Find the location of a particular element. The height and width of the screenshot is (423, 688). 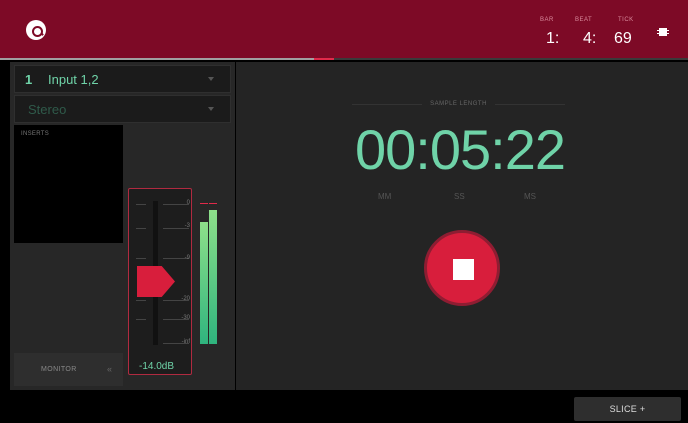

stop-square-icon is located at coordinates (463, 269).